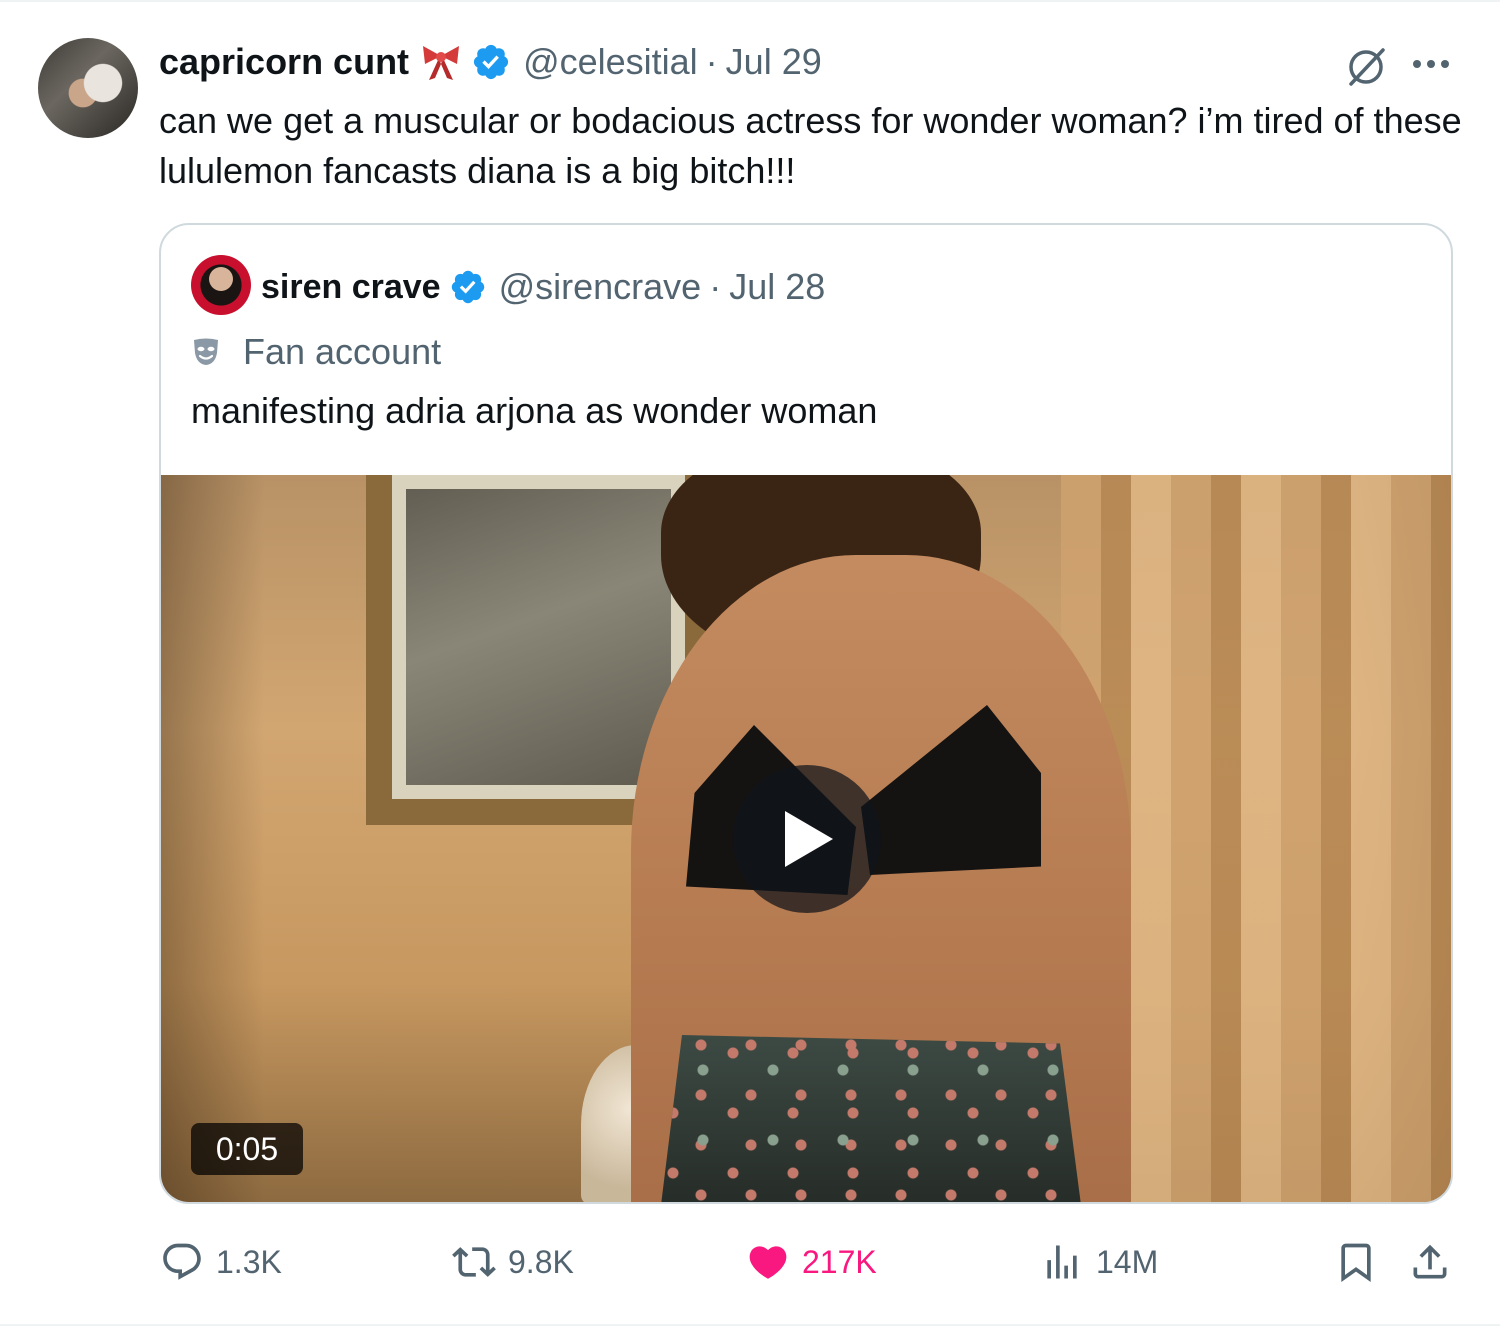 Image resolution: width=1500 pixels, height=1326 pixels. I want to click on bookmark-button, so click(1356, 1262).